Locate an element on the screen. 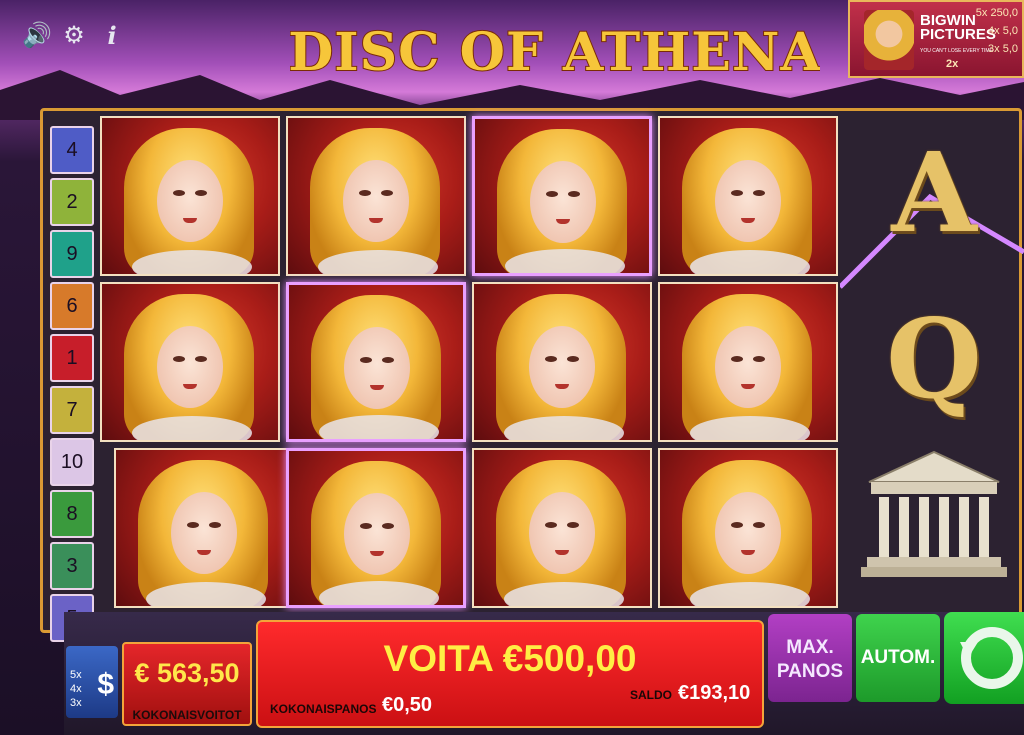 The height and width of the screenshot is (735, 1024). payline-number: 8 is located at coordinates (72, 514).